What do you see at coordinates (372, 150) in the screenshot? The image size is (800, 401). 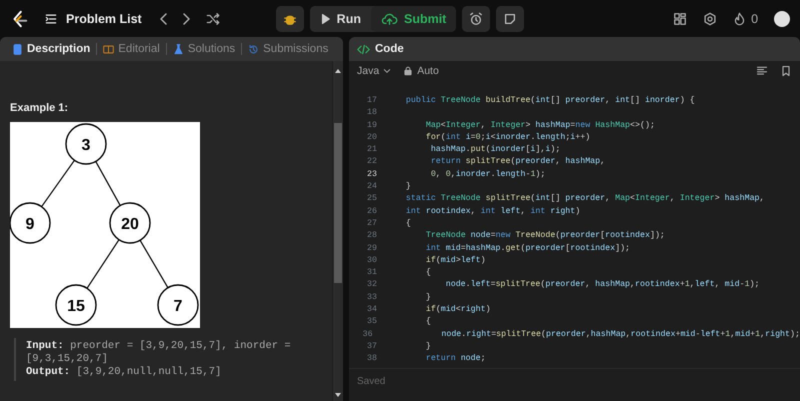 I see `line-number: 21` at bounding box center [372, 150].